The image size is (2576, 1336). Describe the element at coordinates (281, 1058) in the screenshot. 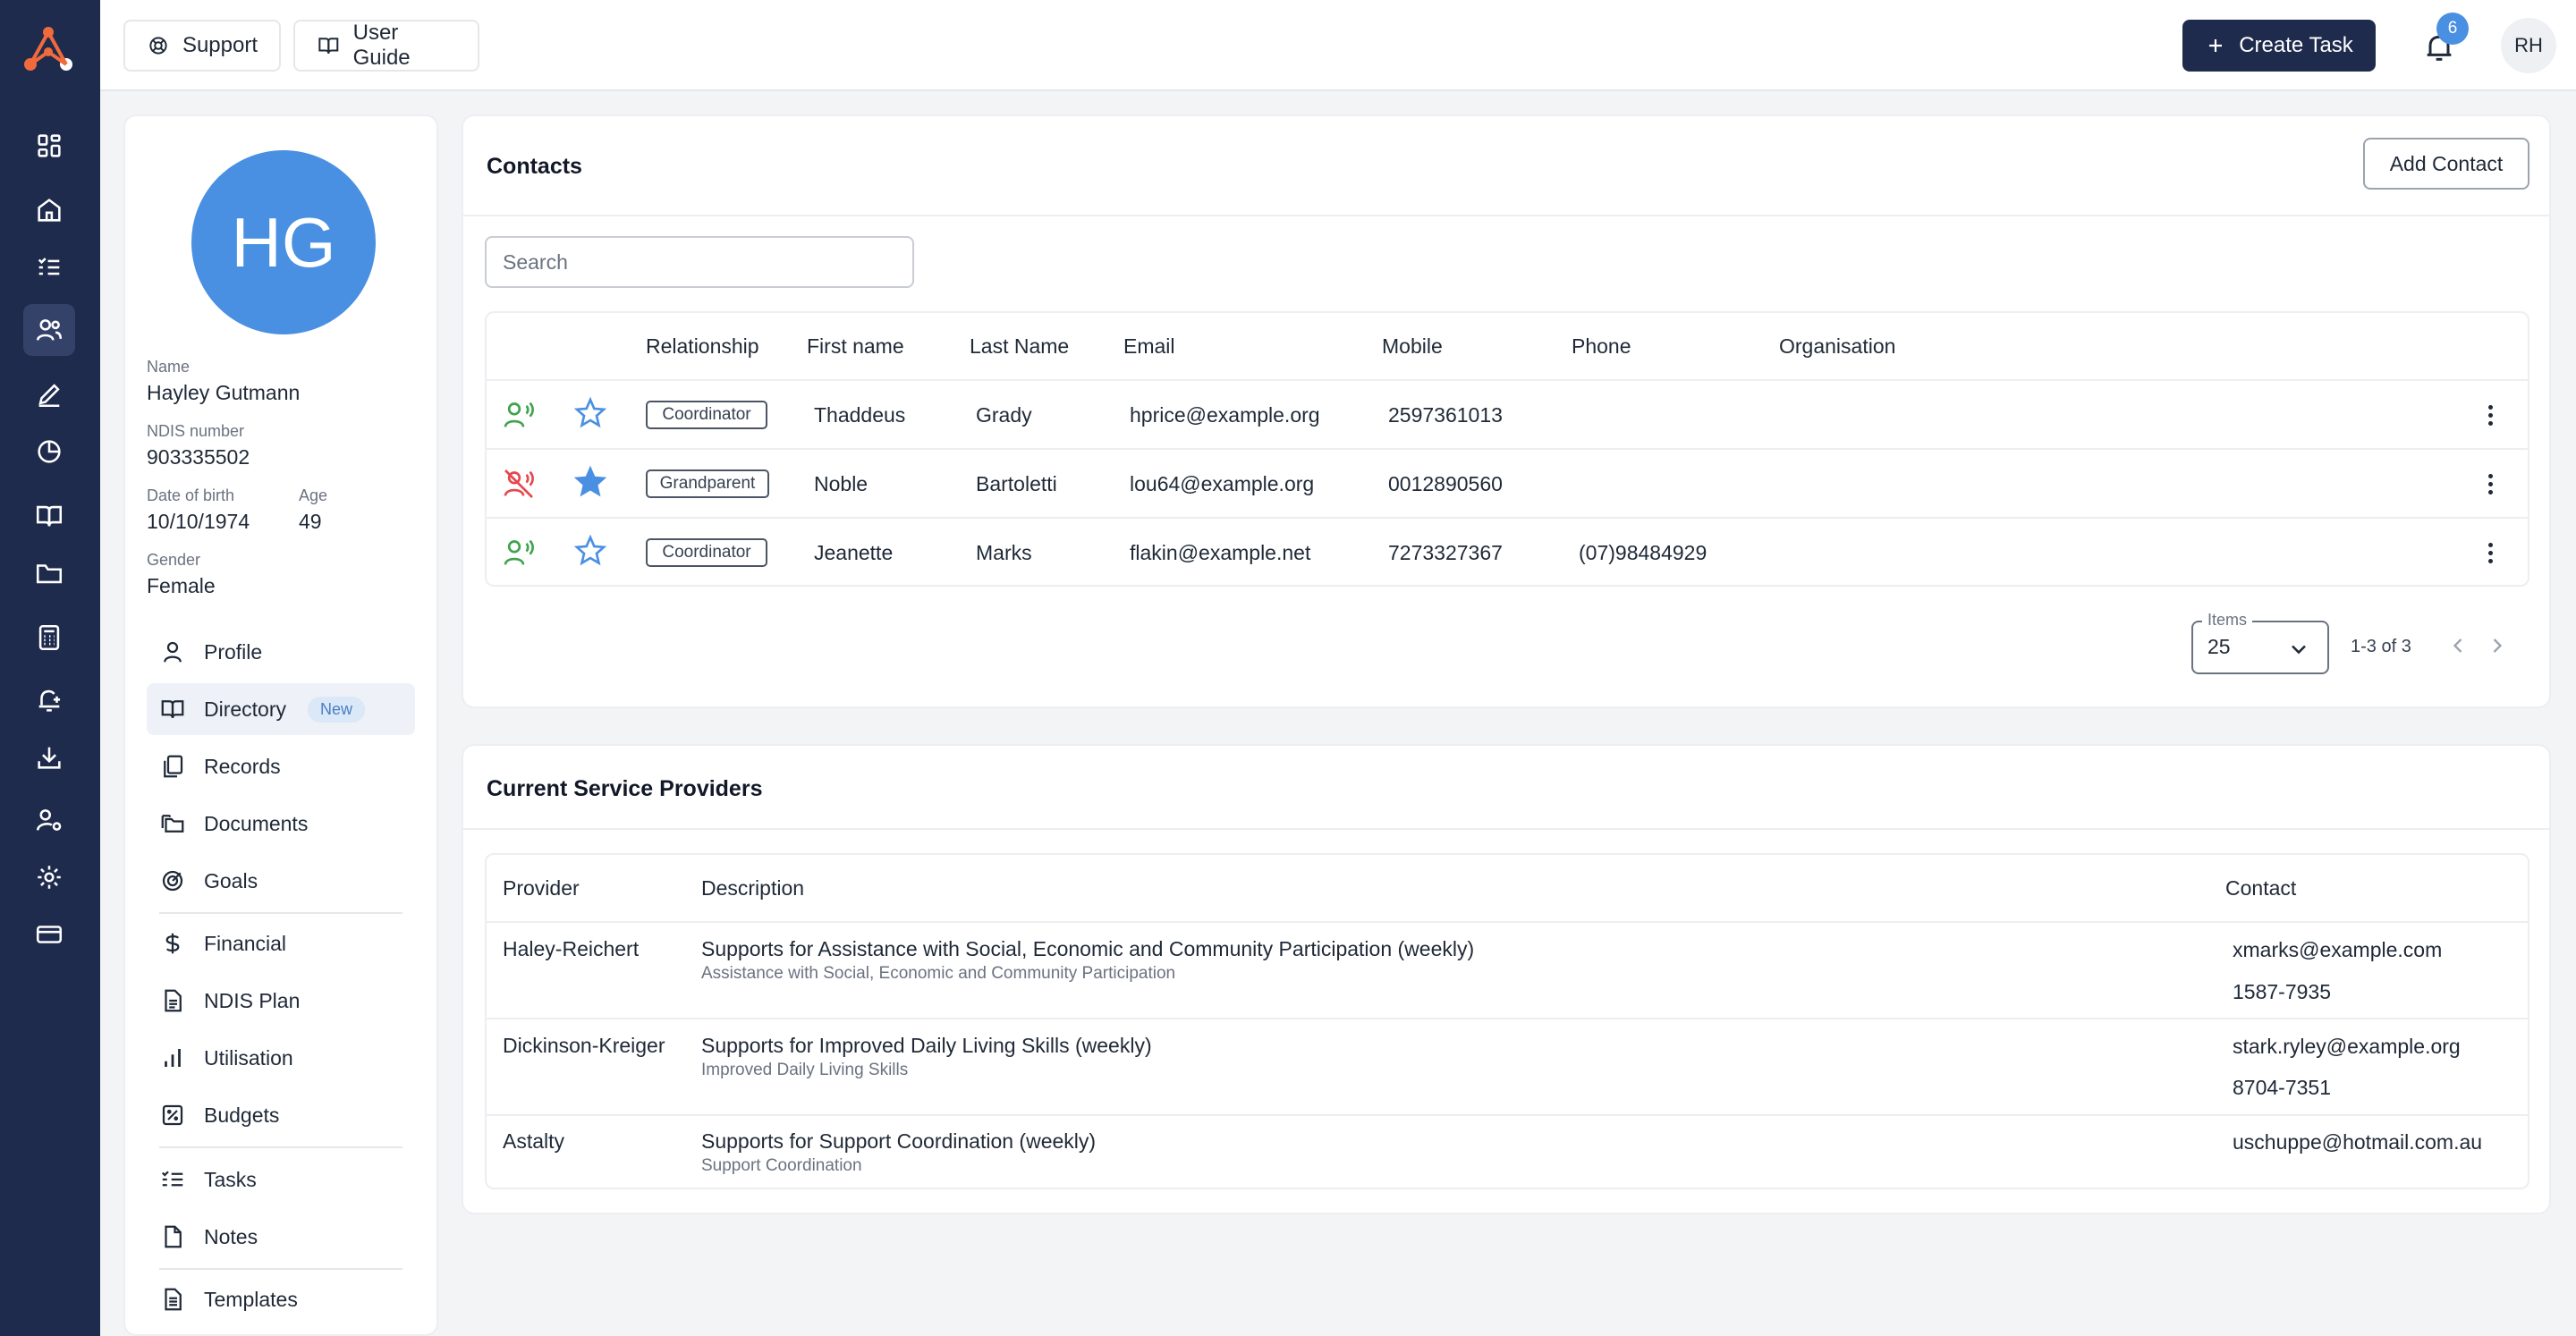

I see `menu-item-utilisation: Utilisation` at that location.